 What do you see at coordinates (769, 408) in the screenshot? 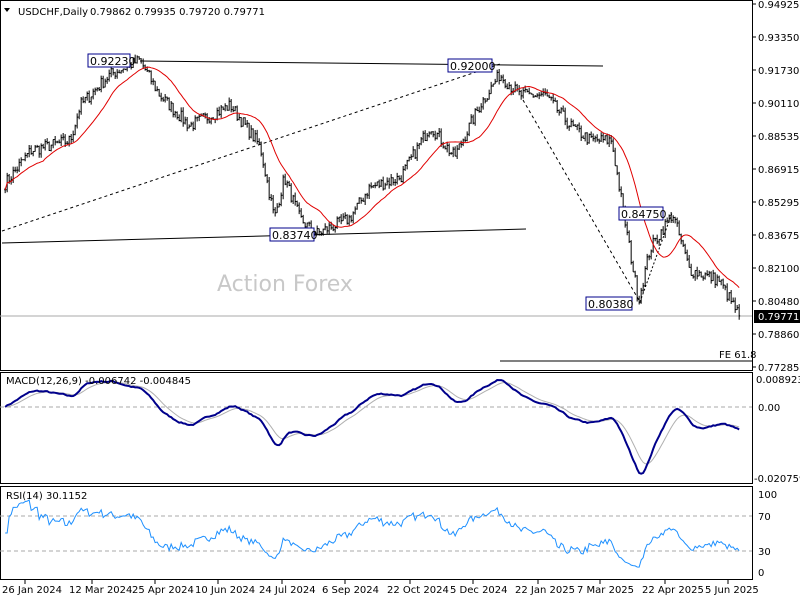
I see `macd-axis-zero: 0.00` at bounding box center [769, 408].